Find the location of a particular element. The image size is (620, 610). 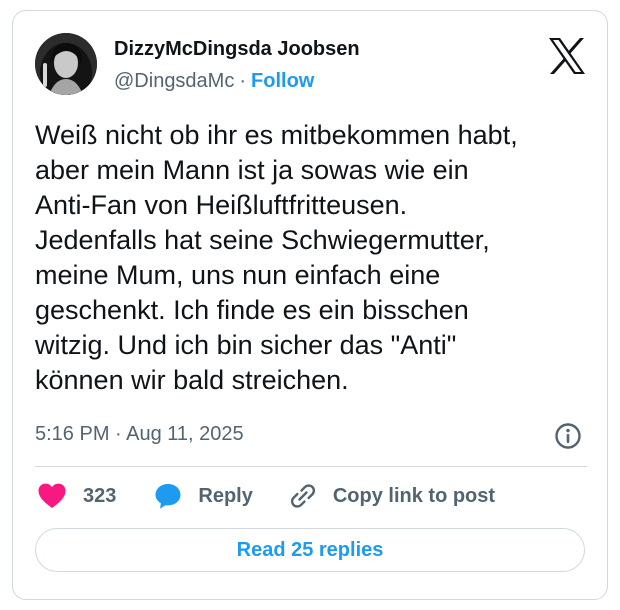

read-replies-button: Read 25 replies is located at coordinates (310, 550).